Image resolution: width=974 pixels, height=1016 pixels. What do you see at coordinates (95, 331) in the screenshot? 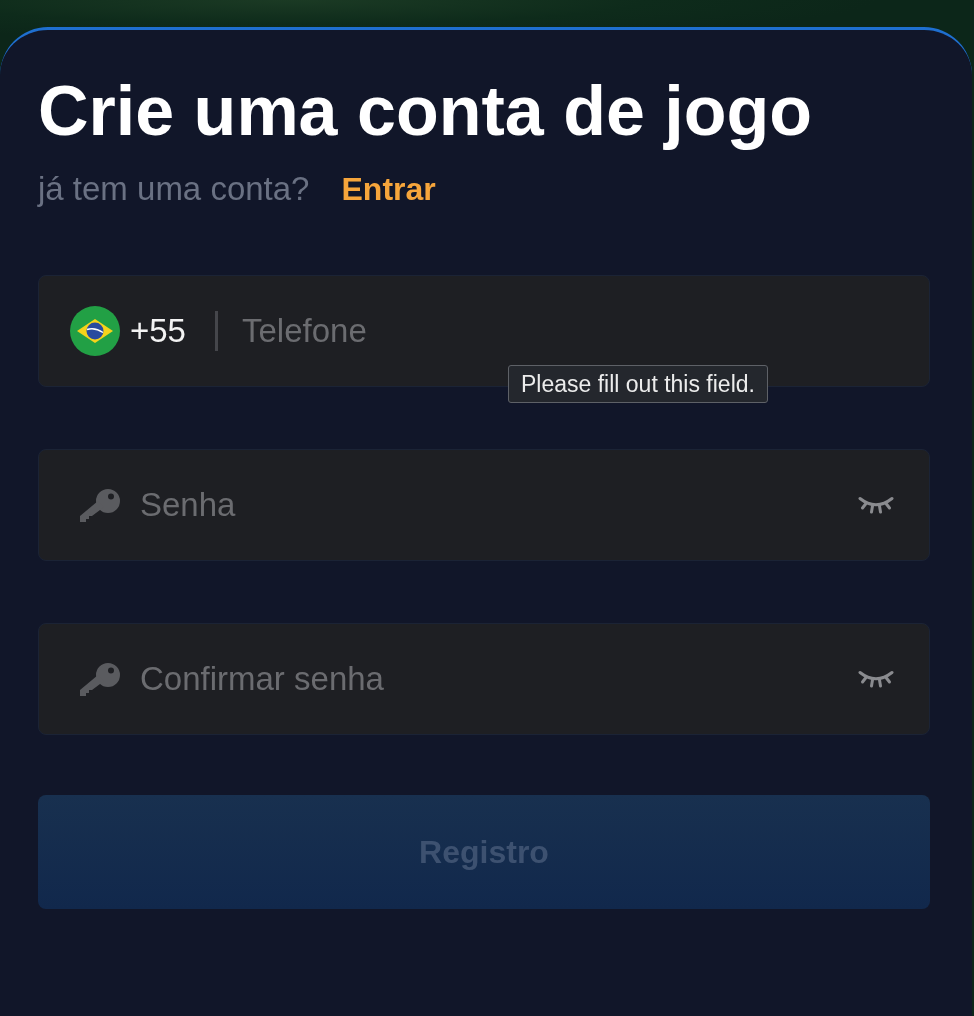
I see `brazil-flag-icon` at bounding box center [95, 331].